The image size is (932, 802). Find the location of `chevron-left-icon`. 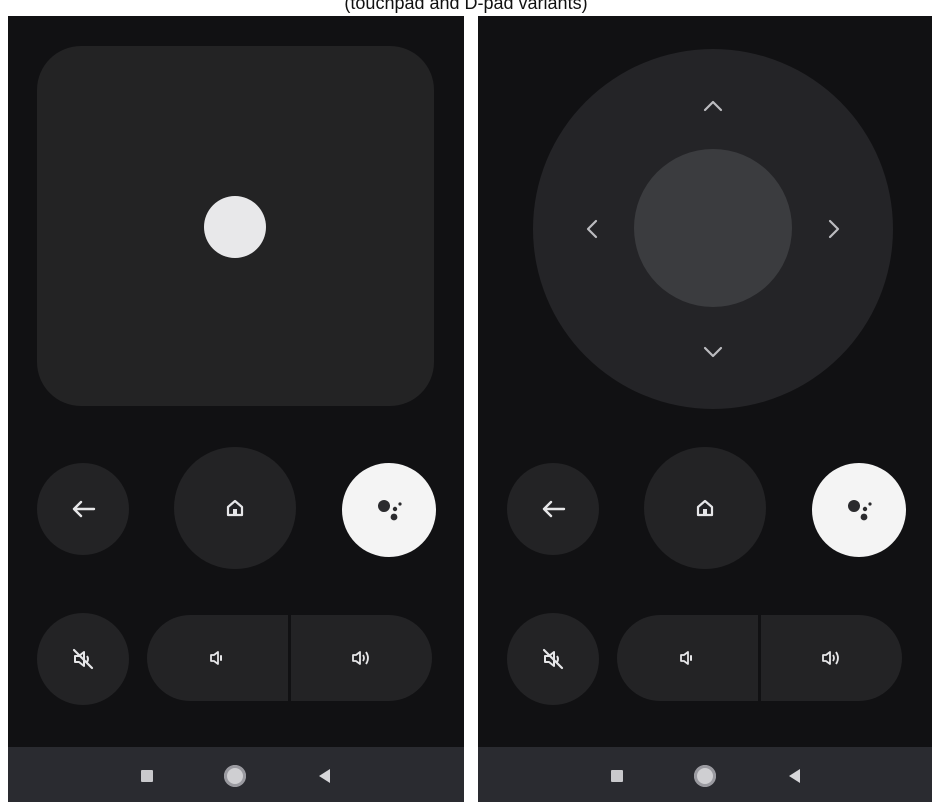

chevron-left-icon is located at coordinates (592, 229).